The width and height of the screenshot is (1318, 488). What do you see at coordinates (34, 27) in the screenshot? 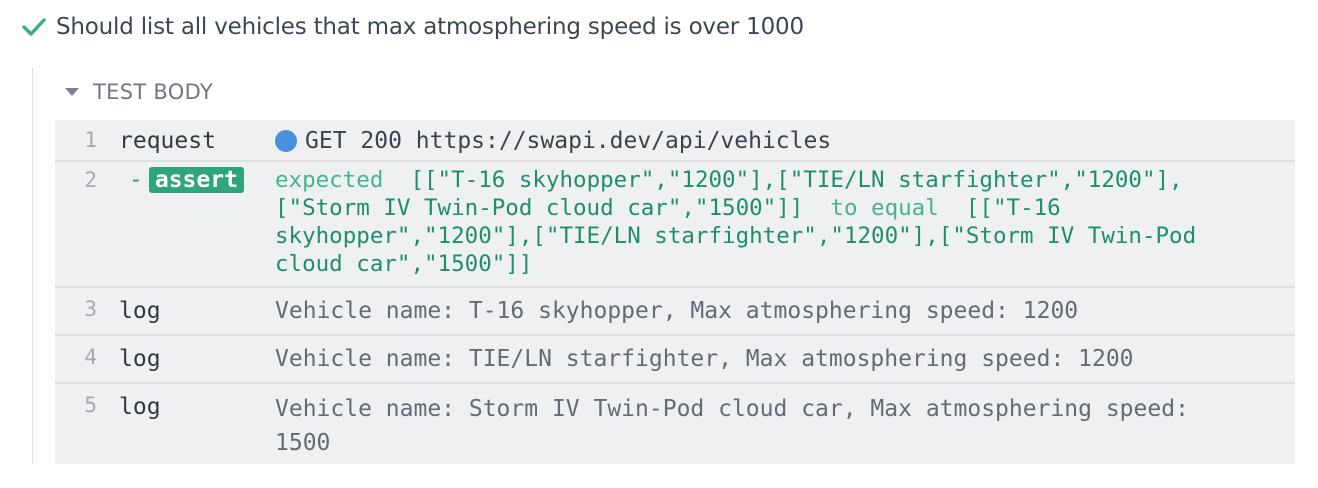
I see `check-icon` at bounding box center [34, 27].